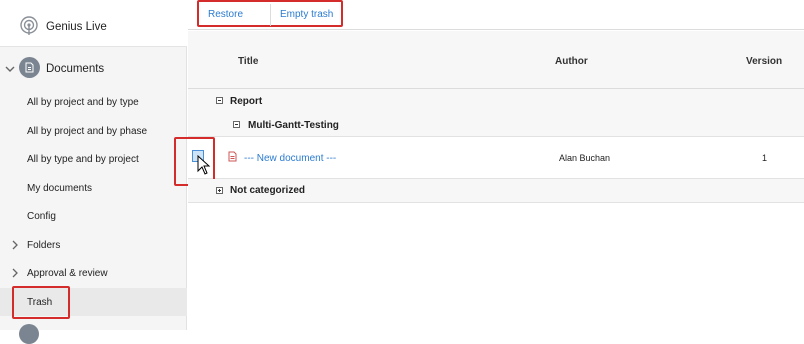 This screenshot has height=344, width=804. What do you see at coordinates (246, 101) in the screenshot?
I see `group-label: Report` at bounding box center [246, 101].